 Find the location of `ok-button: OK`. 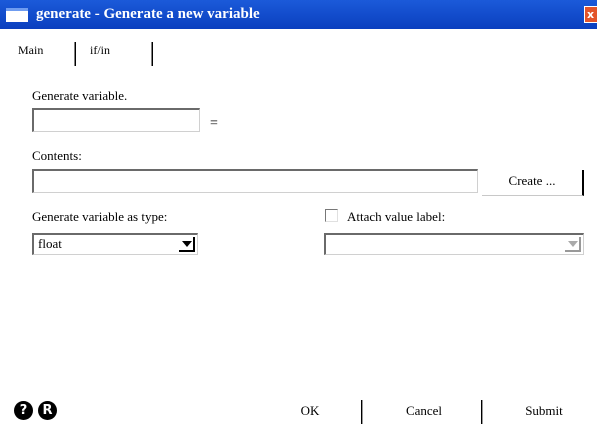

ok-button: OK is located at coordinates (310, 411).